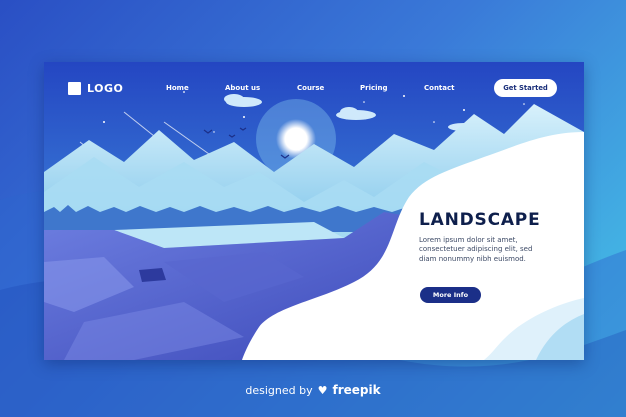  Describe the element at coordinates (177, 88) in the screenshot. I see `nav-home: Home` at that location.